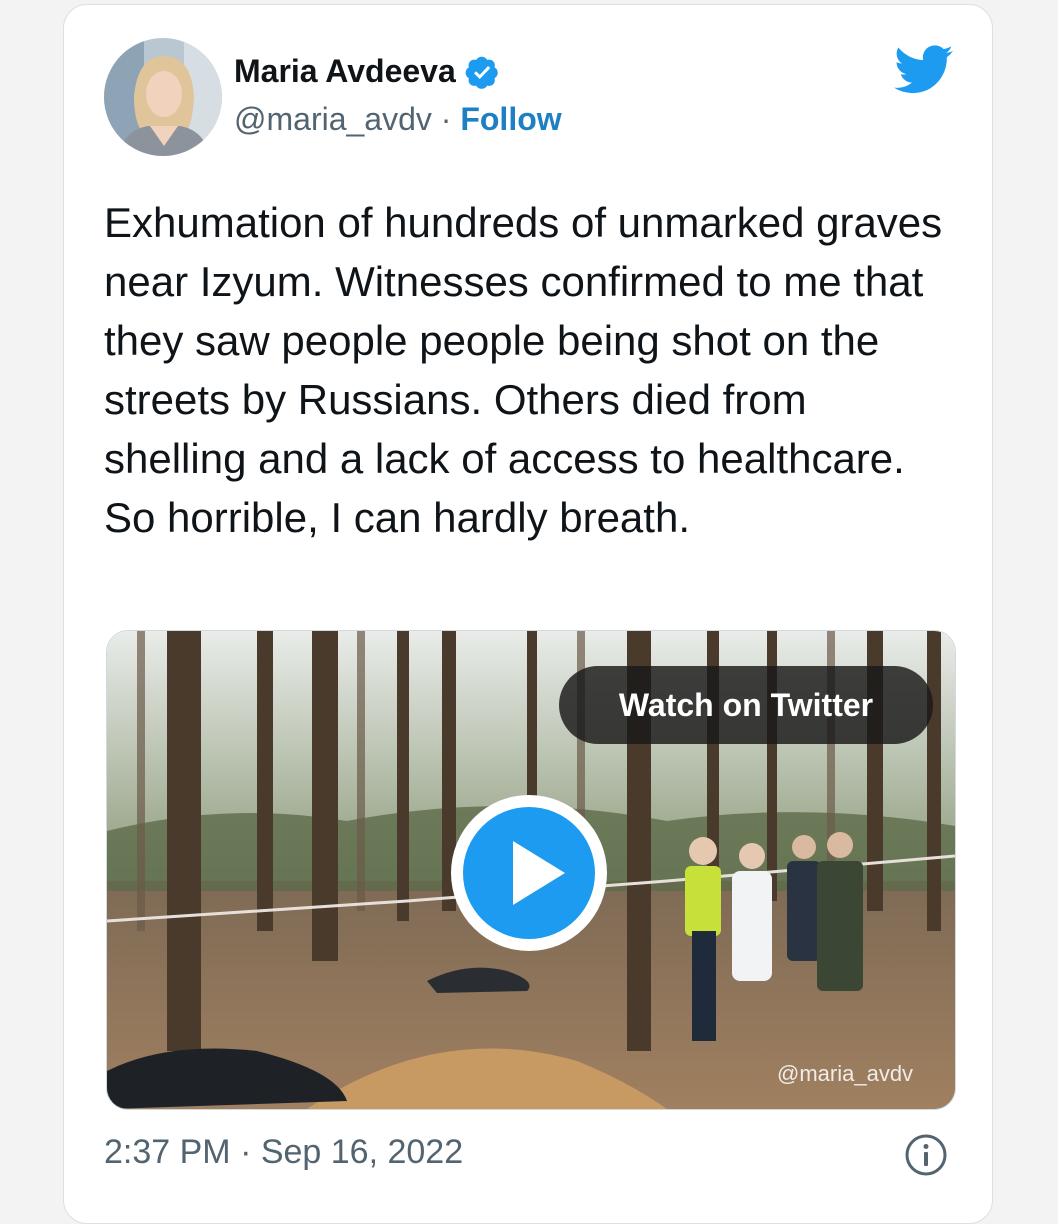 The width and height of the screenshot is (1058, 1224). I want to click on handle-row: @maria_avdv · Follow, so click(398, 119).